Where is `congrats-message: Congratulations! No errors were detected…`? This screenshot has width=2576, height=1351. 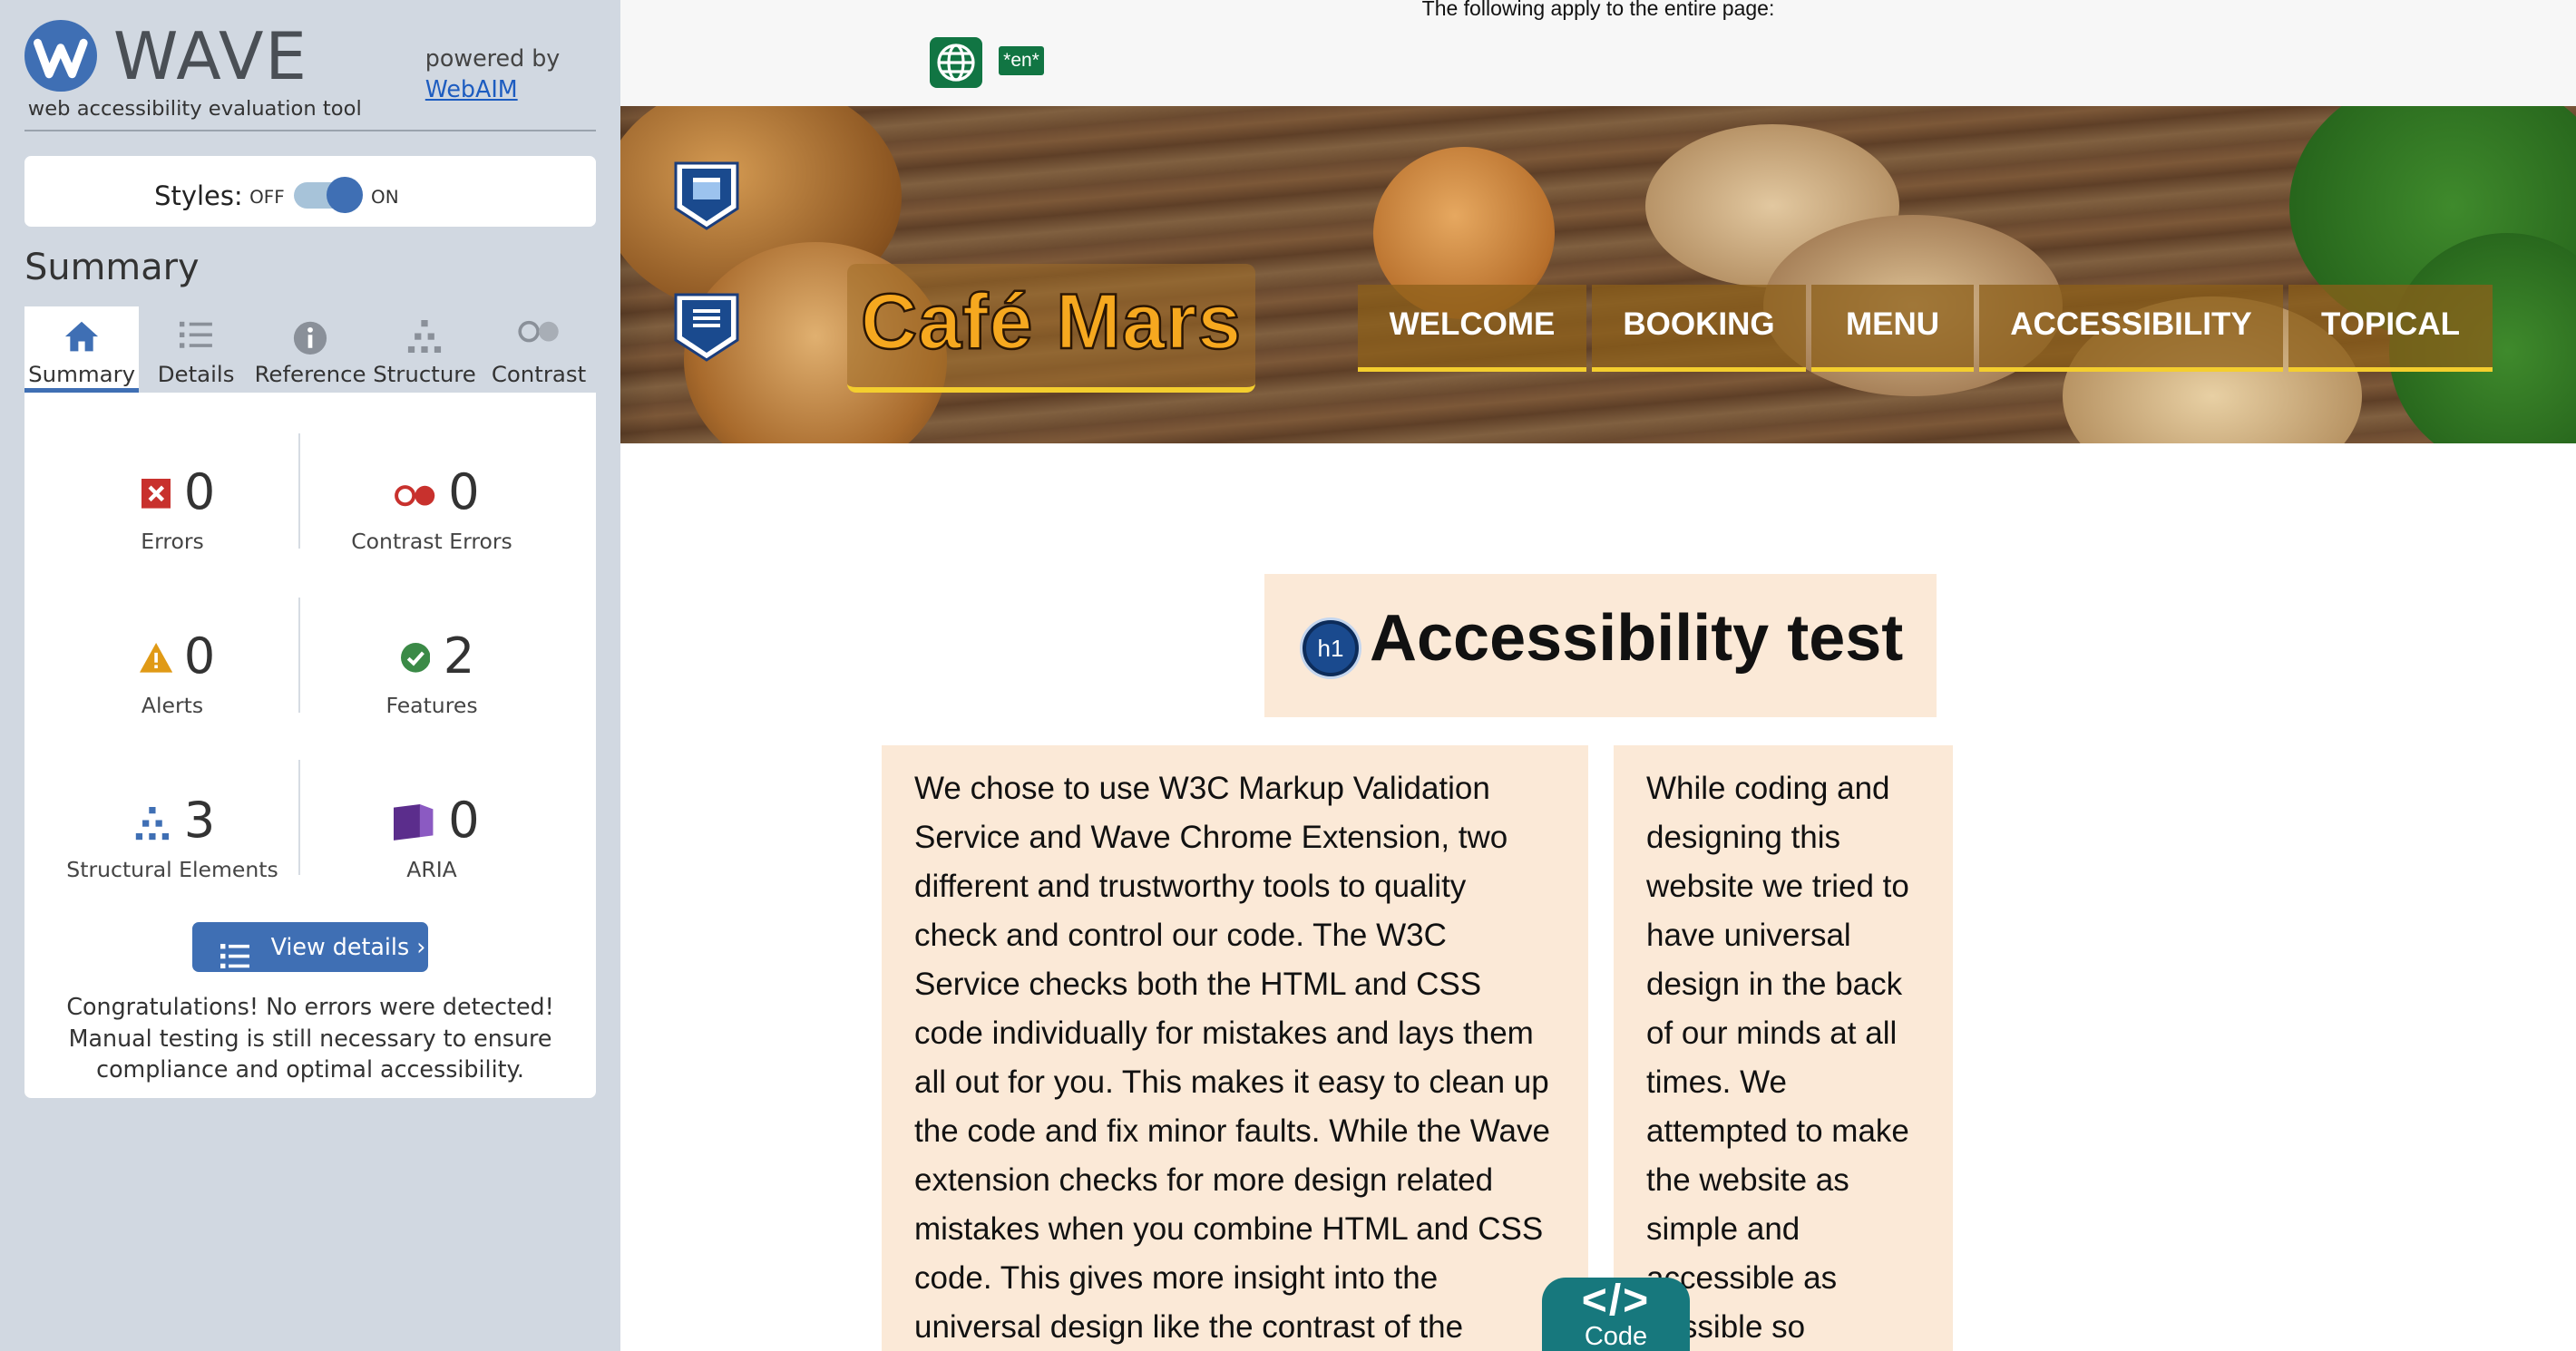
congrats-message: Congratulations! No errors were detected… is located at coordinates (310, 1038).